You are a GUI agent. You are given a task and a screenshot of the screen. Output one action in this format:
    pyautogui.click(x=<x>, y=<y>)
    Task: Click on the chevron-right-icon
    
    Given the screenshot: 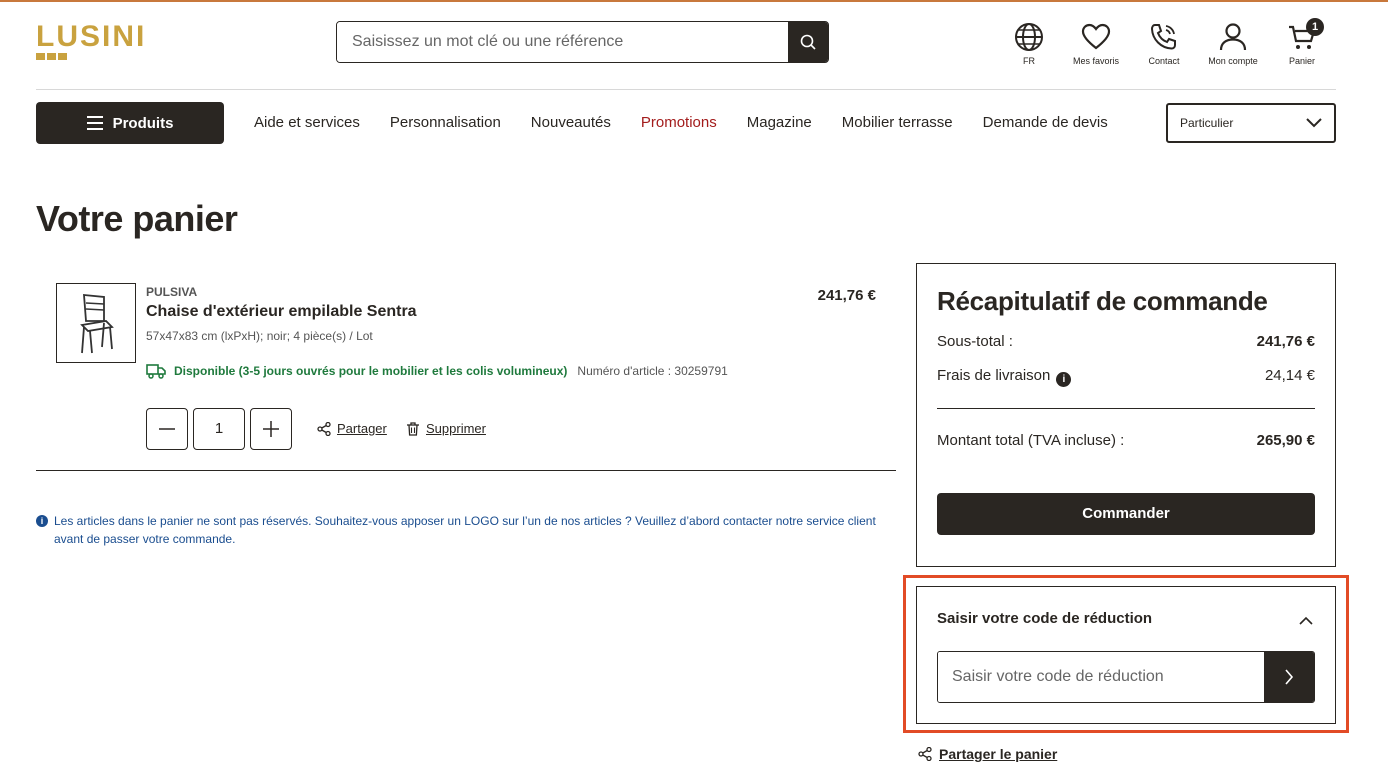 What is the action you would take?
    pyautogui.click(x=1289, y=677)
    